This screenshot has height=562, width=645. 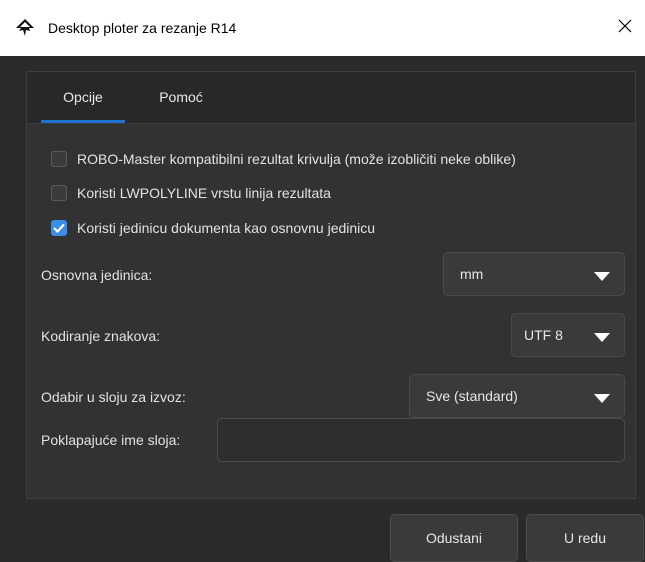 I want to click on encoding-label: Kodiranje znakova:, so click(x=101, y=336).